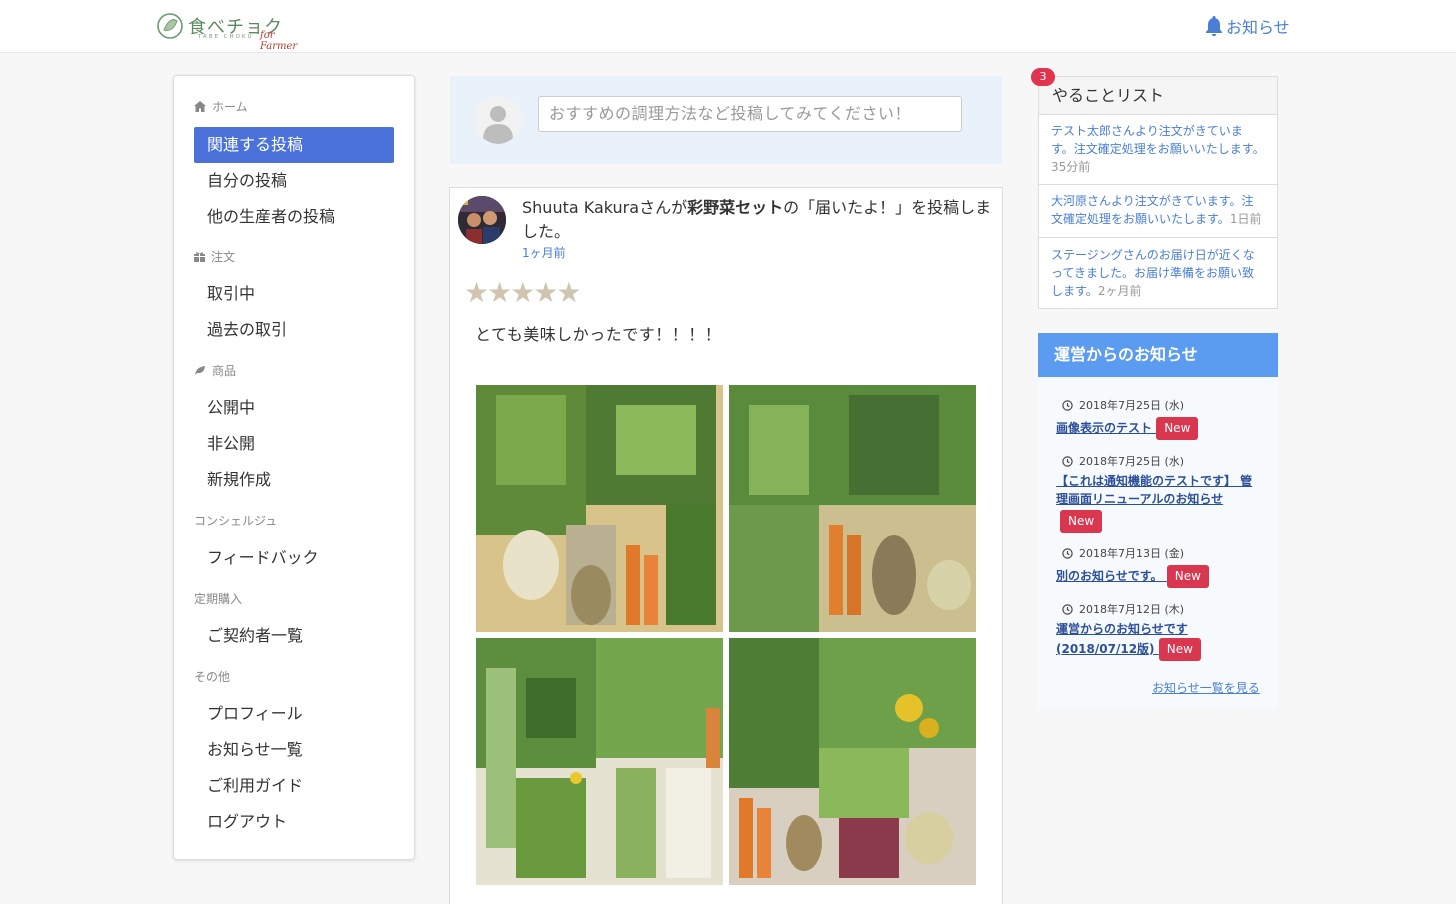 The height and width of the screenshot is (904, 1456). Describe the element at coordinates (294, 636) in the screenshot. I see `sidebar-item-subscribers: ご契約者一覧` at that location.